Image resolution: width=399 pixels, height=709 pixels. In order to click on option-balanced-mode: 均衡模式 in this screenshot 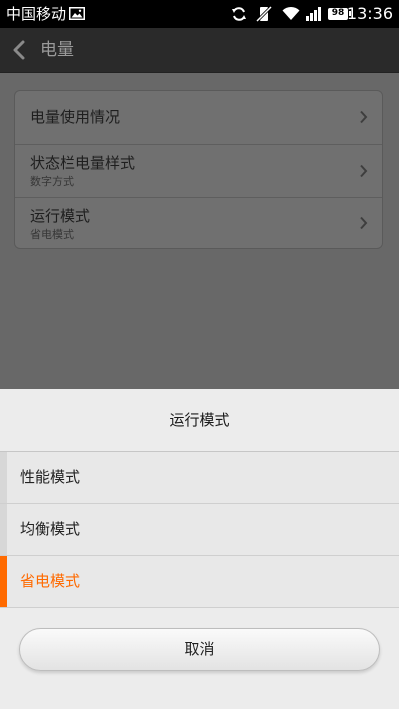, I will do `click(199, 530)`.